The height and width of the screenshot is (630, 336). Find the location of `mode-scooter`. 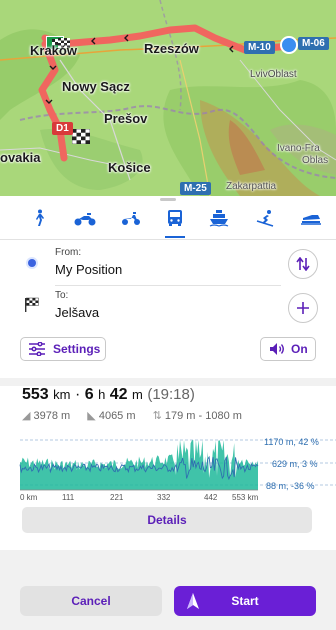

mode-scooter is located at coordinates (131, 218).